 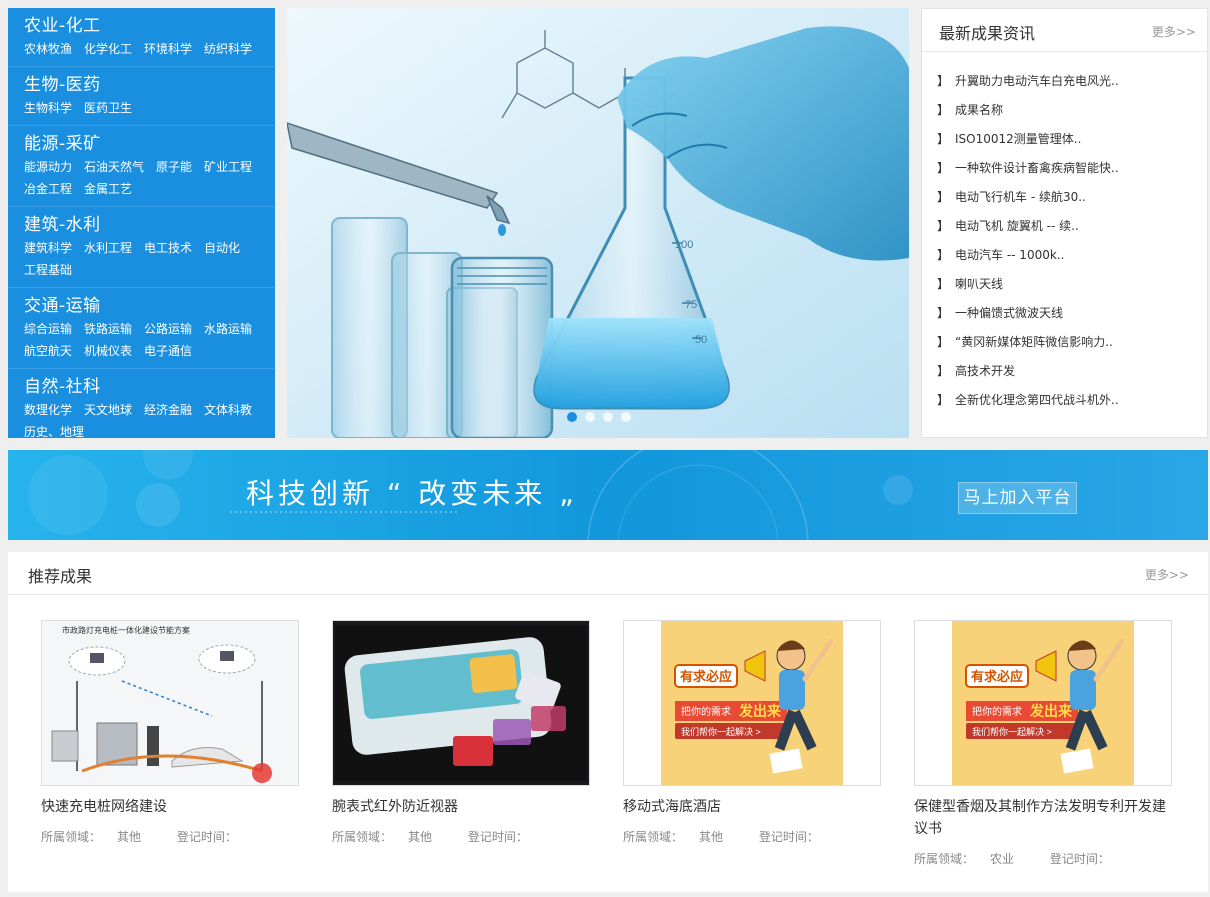 I want to click on result-meta: 所属领域： 其他 登记时间：, so click(x=461, y=836).